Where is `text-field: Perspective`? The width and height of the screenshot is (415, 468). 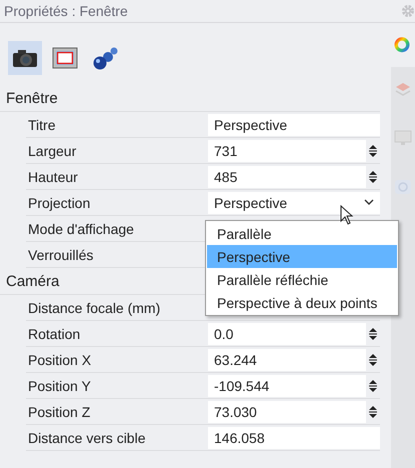 text-field: Perspective is located at coordinates (294, 125).